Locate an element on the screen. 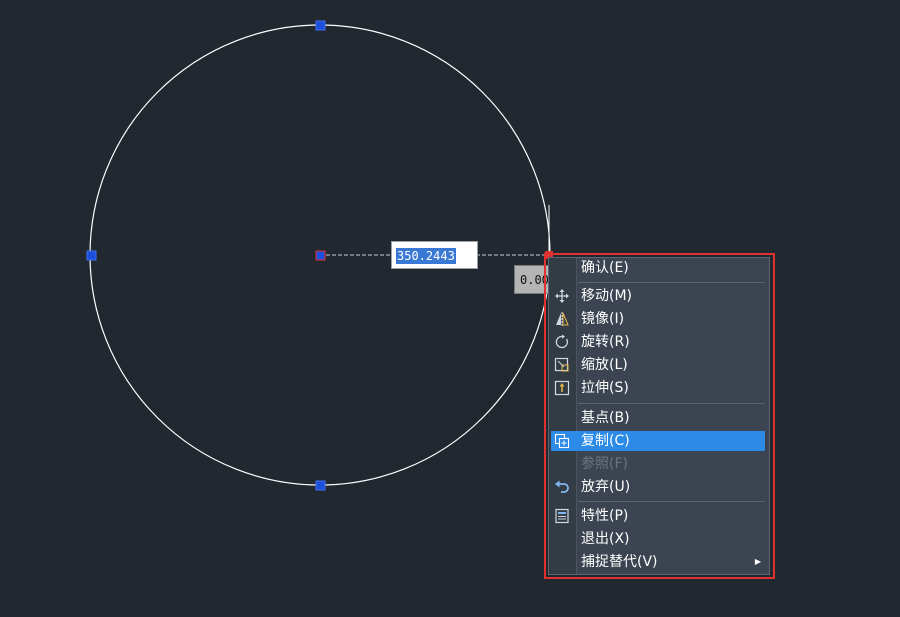 The height and width of the screenshot is (617, 900). menu-item-move: 移动(M) is located at coordinates (658, 296).